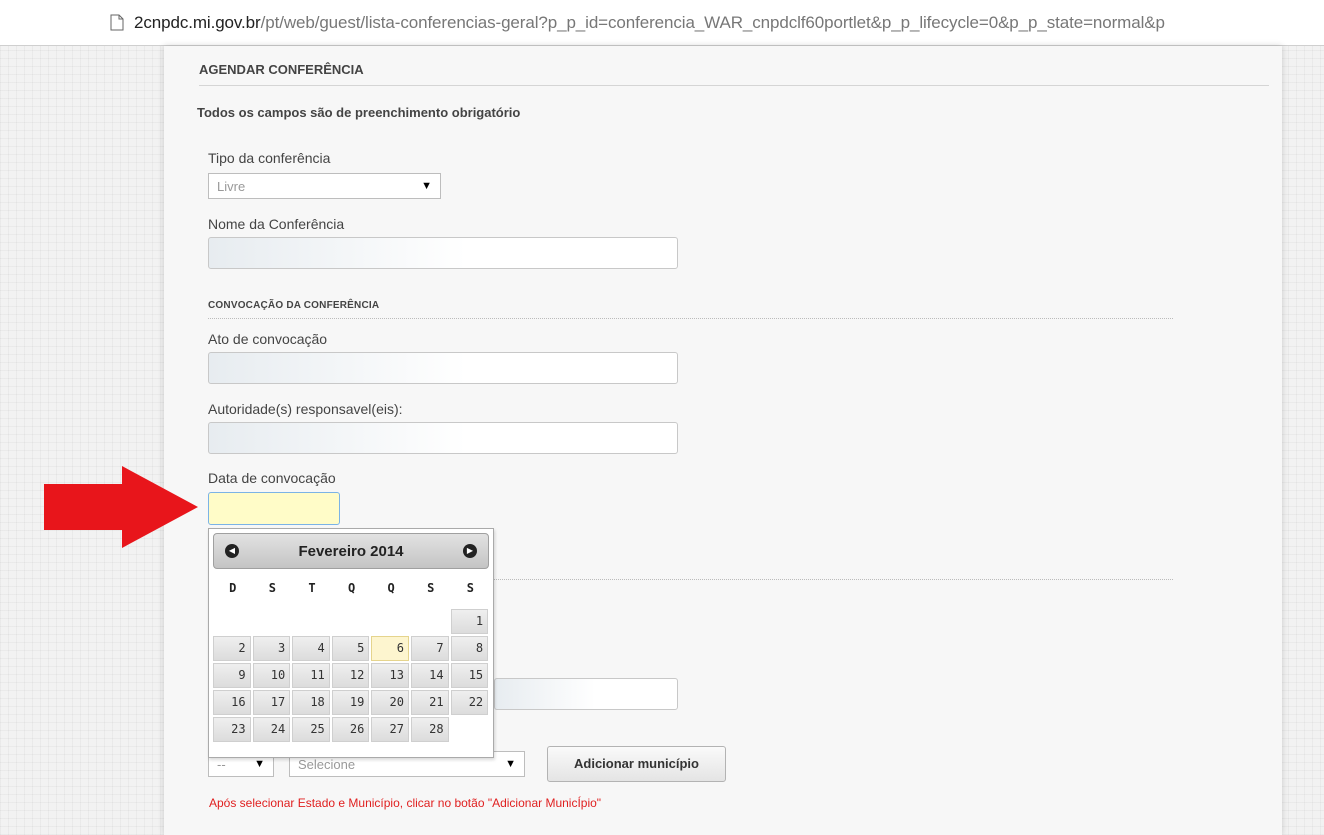 This screenshot has height=835, width=1324. Describe the element at coordinates (269, 158) in the screenshot. I see `tipo-label: Tipo da conferência` at that location.